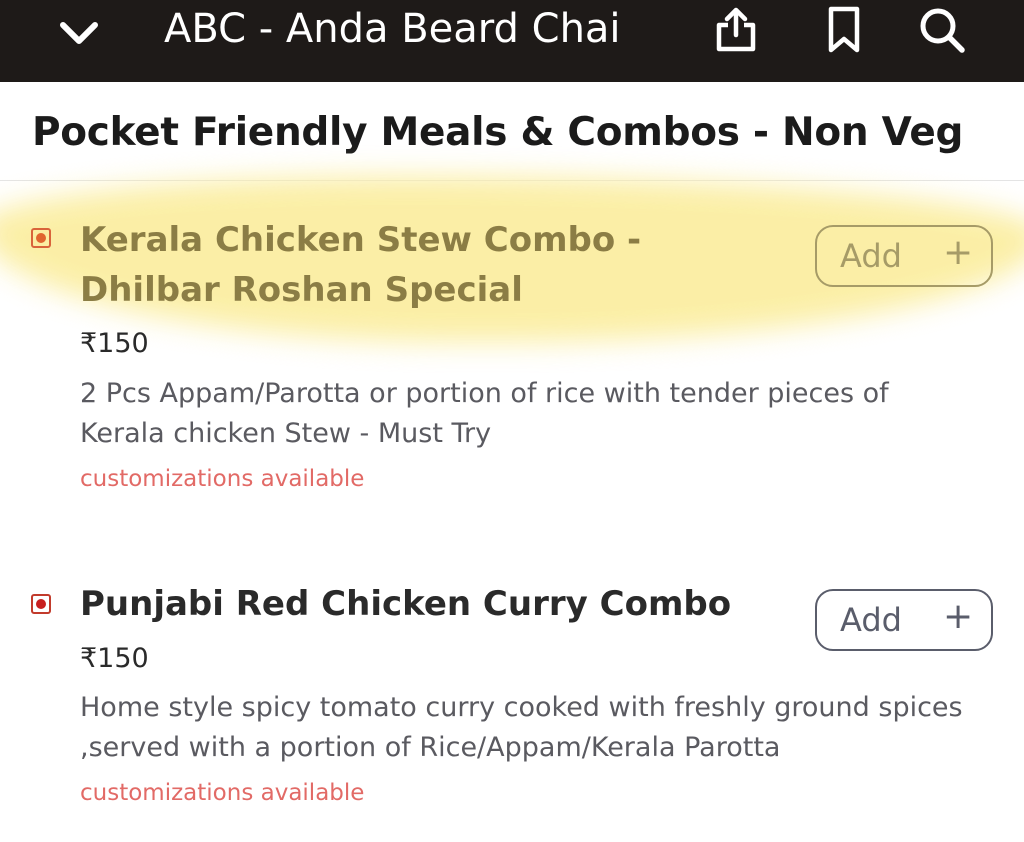 The width and height of the screenshot is (1024, 842). I want to click on section-title: Pocket Friendly Meals & Combos - Non Veg, so click(498, 132).